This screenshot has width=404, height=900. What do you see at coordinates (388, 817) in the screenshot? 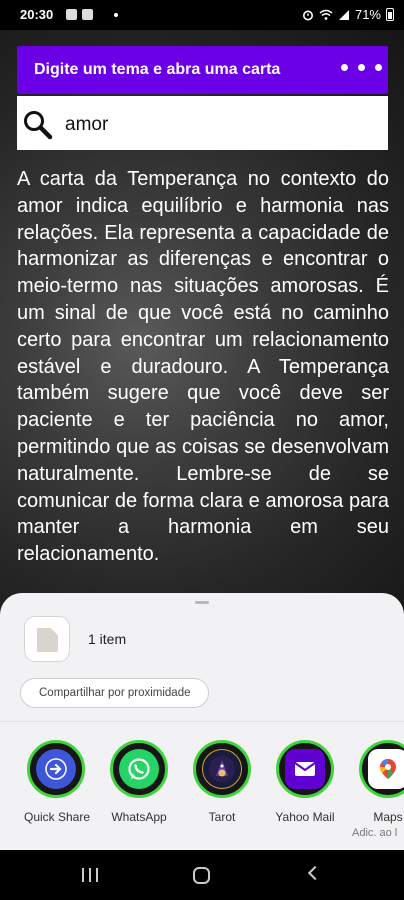
I see `app-label-maps: Maps` at bounding box center [388, 817].